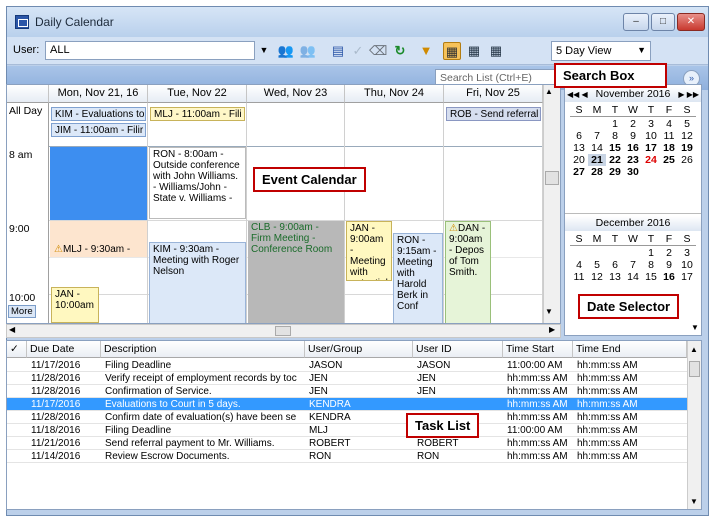 This screenshot has width=715, height=521. I want to click on event-item: KIM - 9:30am - Meeting with Roger Nelson, so click(197, 282).